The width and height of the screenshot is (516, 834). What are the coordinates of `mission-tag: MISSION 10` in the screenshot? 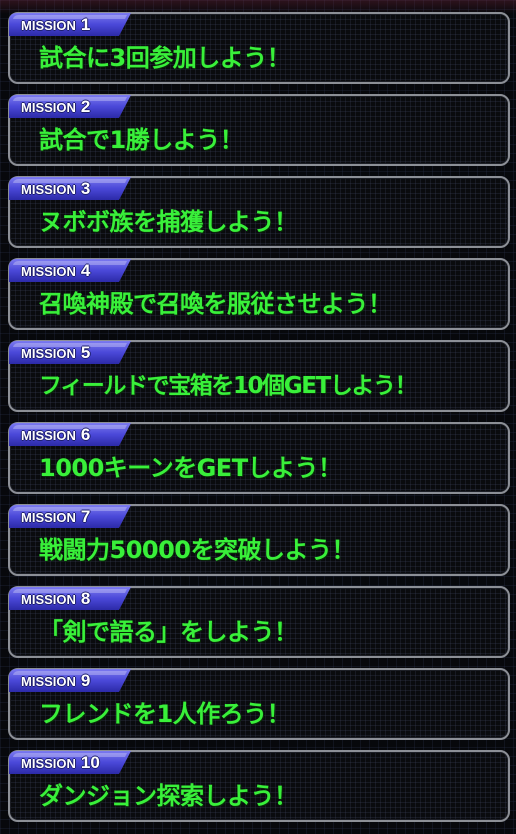 It's located at (70, 762).